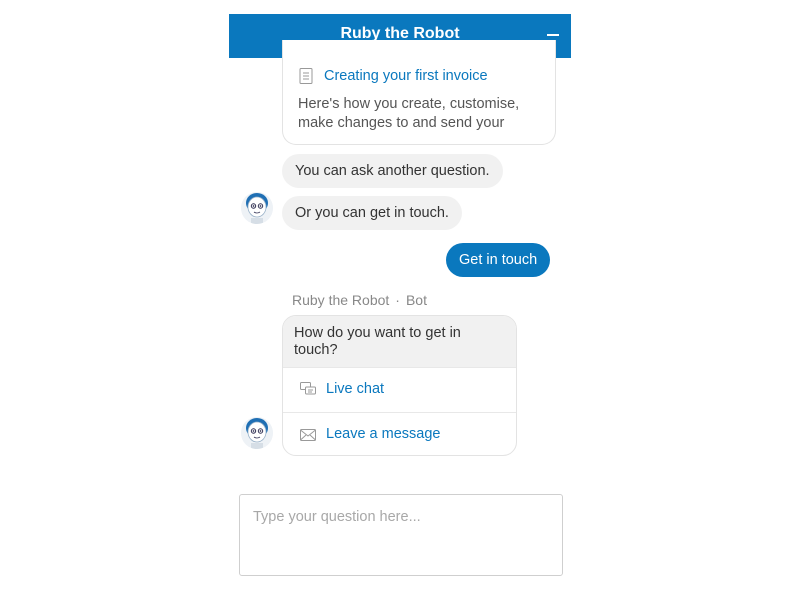 This screenshot has height=600, width=800. I want to click on option-live-chat: Live chat, so click(399, 390).